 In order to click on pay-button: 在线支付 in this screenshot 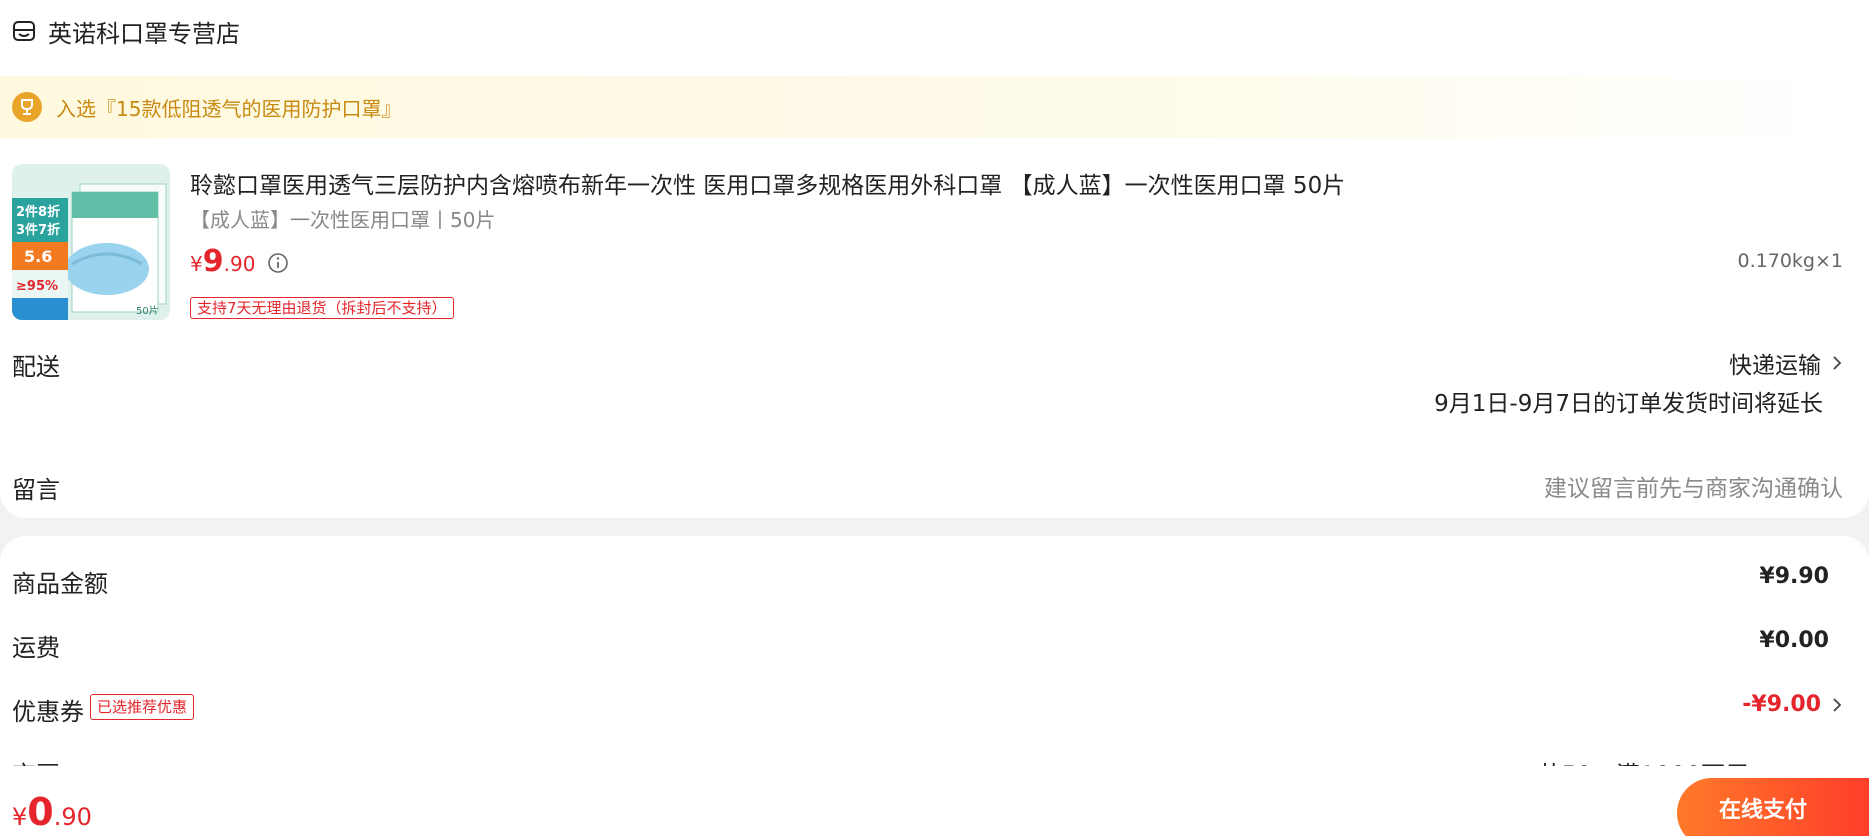, I will do `click(1773, 807)`.